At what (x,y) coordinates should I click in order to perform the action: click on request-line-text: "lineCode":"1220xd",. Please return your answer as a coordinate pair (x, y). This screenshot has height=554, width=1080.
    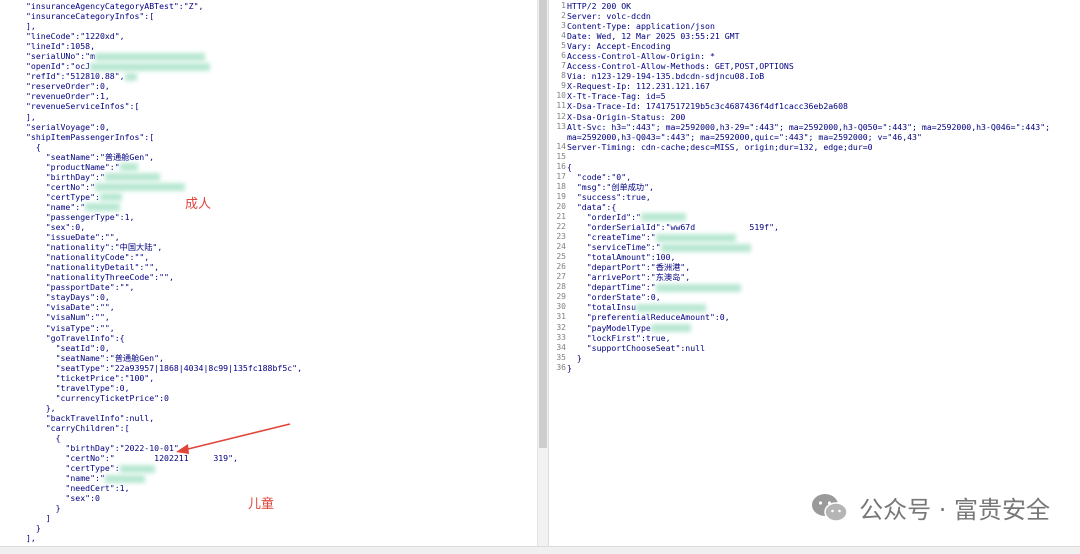
    Looking at the image, I should click on (75, 36).